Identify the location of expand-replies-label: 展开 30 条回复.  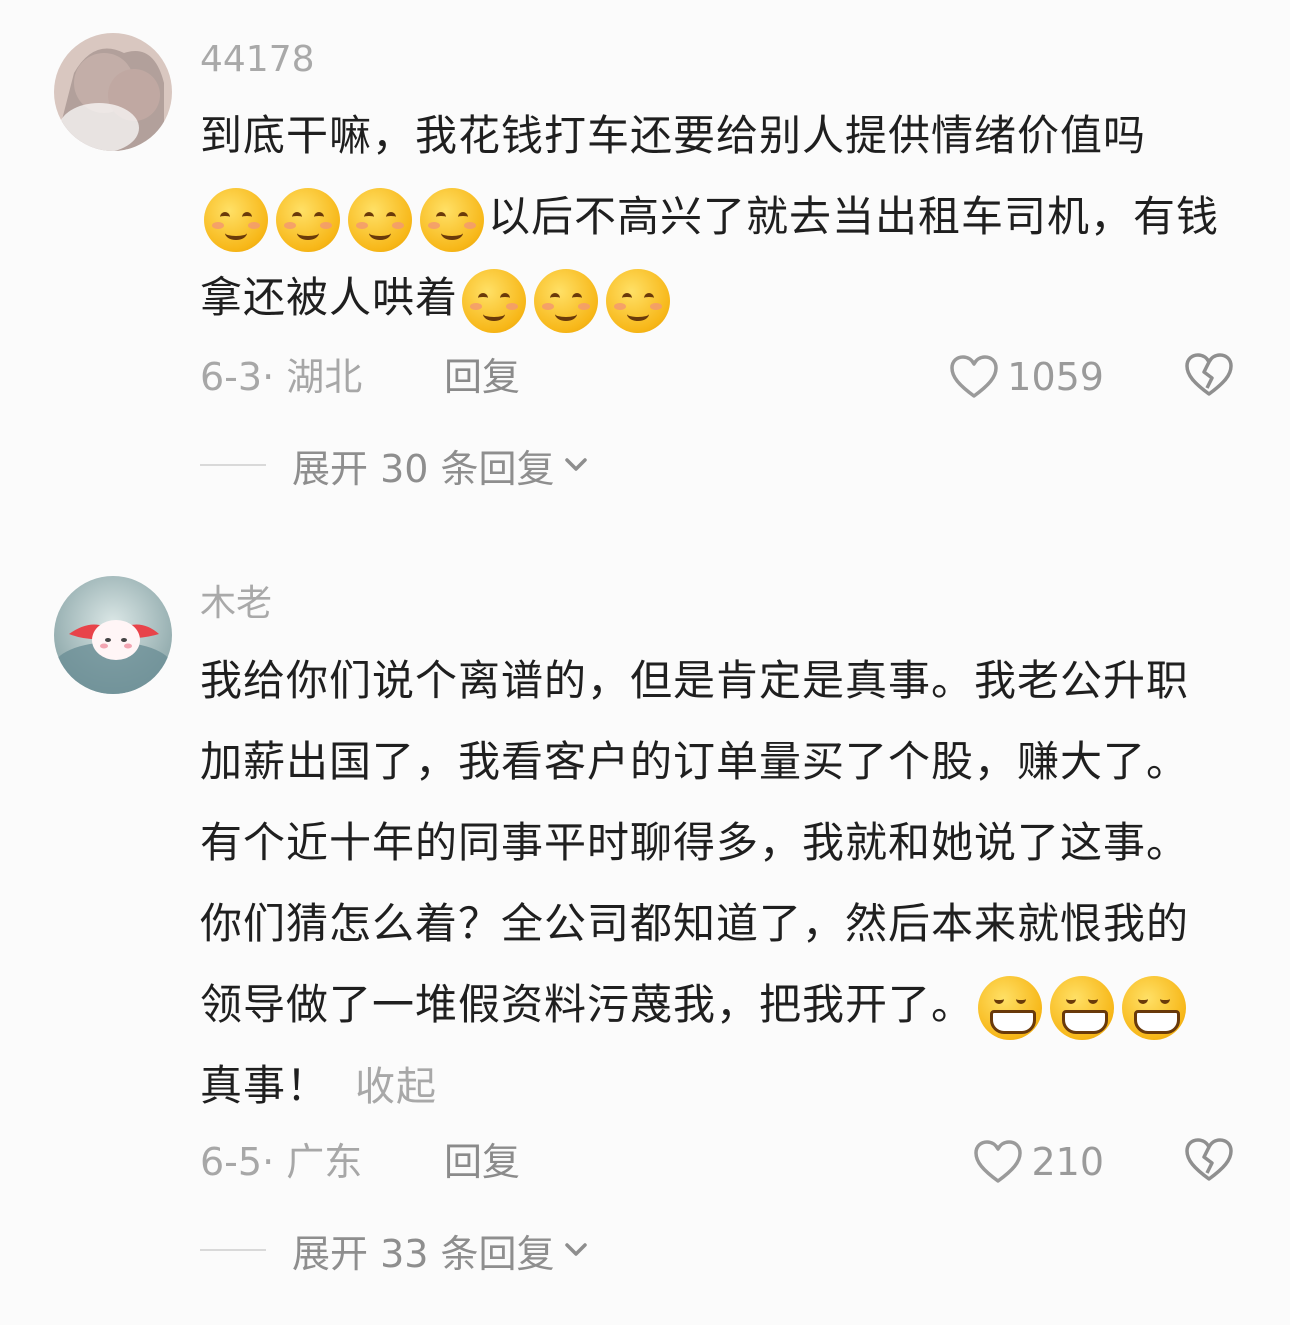
(423, 468).